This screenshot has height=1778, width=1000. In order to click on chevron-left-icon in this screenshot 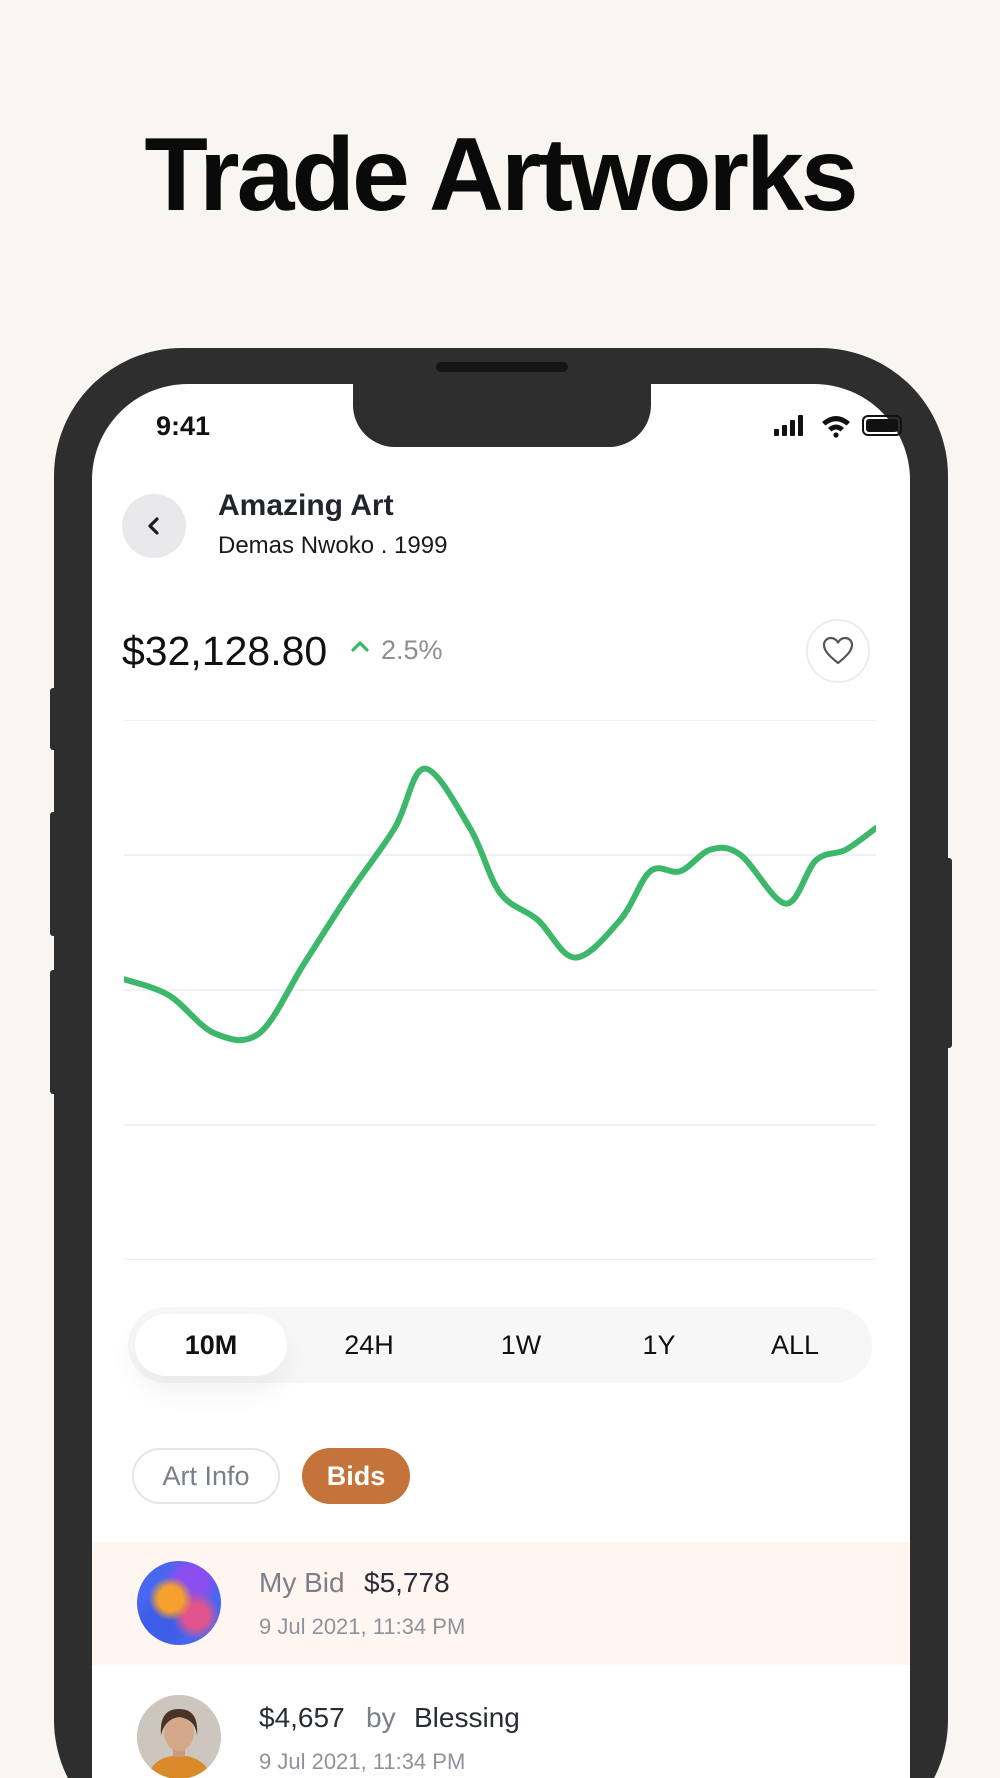, I will do `click(153, 526)`.